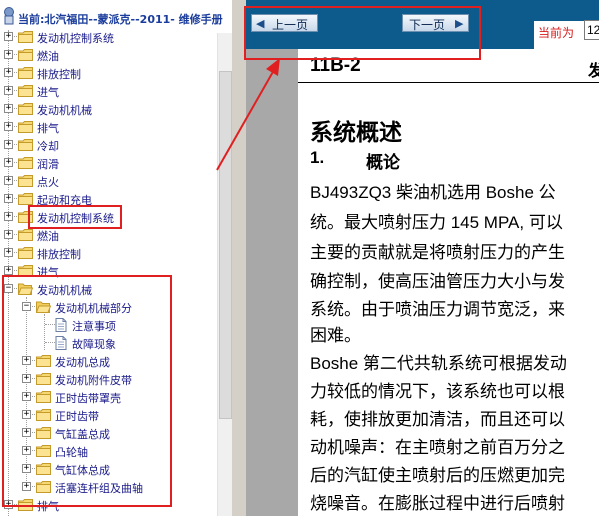  Describe the element at coordinates (120, 19) in the screenshot. I see `tree-title-text: 当前:北汽福田--蒙派克--2011- 维修手册` at that location.